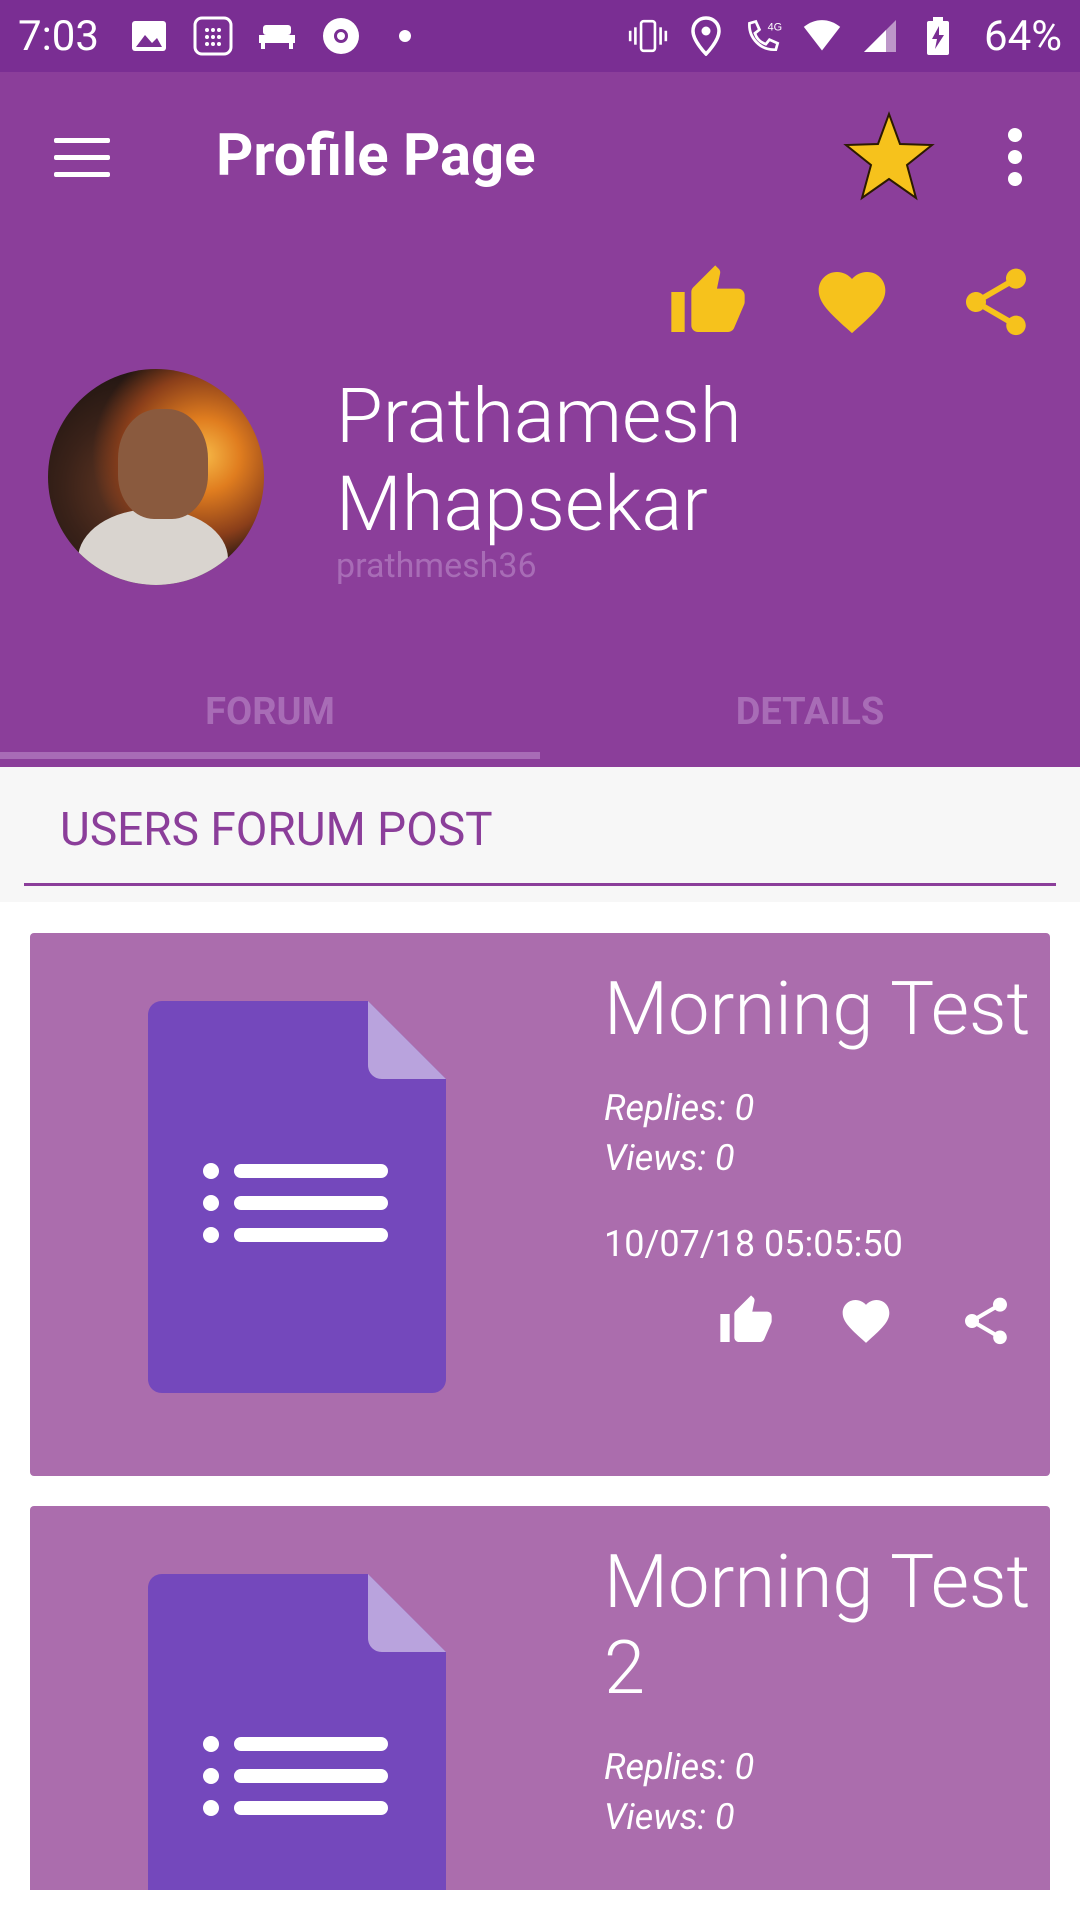 The height and width of the screenshot is (1920, 1080). I want to click on like-button, so click(708, 302).